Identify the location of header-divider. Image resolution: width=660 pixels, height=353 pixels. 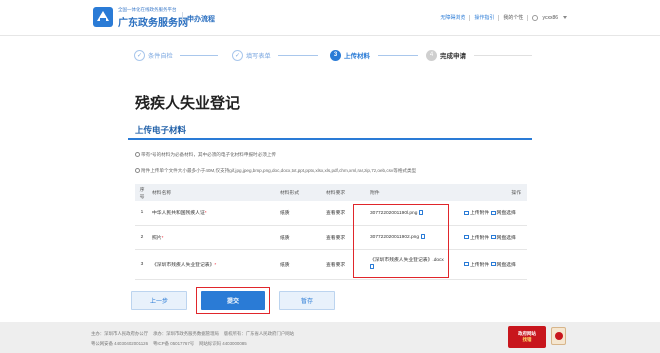
(182, 18).